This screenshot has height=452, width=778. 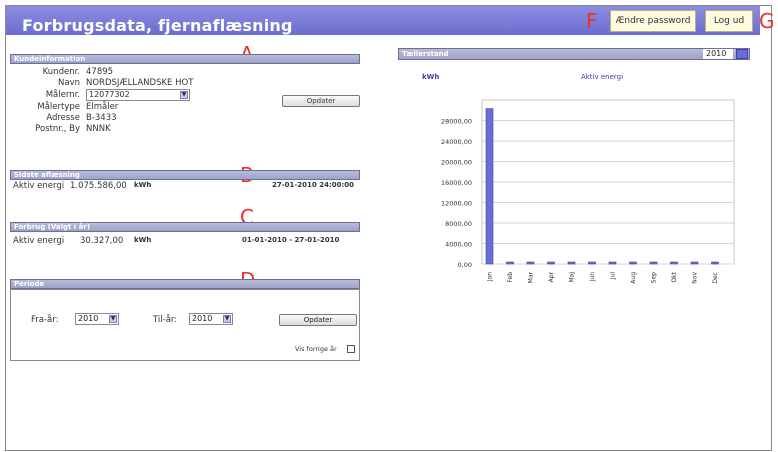 What do you see at coordinates (291, 240) in the screenshot?
I see `consumption-period: 01-01-2010 - 27-01-2010` at bounding box center [291, 240].